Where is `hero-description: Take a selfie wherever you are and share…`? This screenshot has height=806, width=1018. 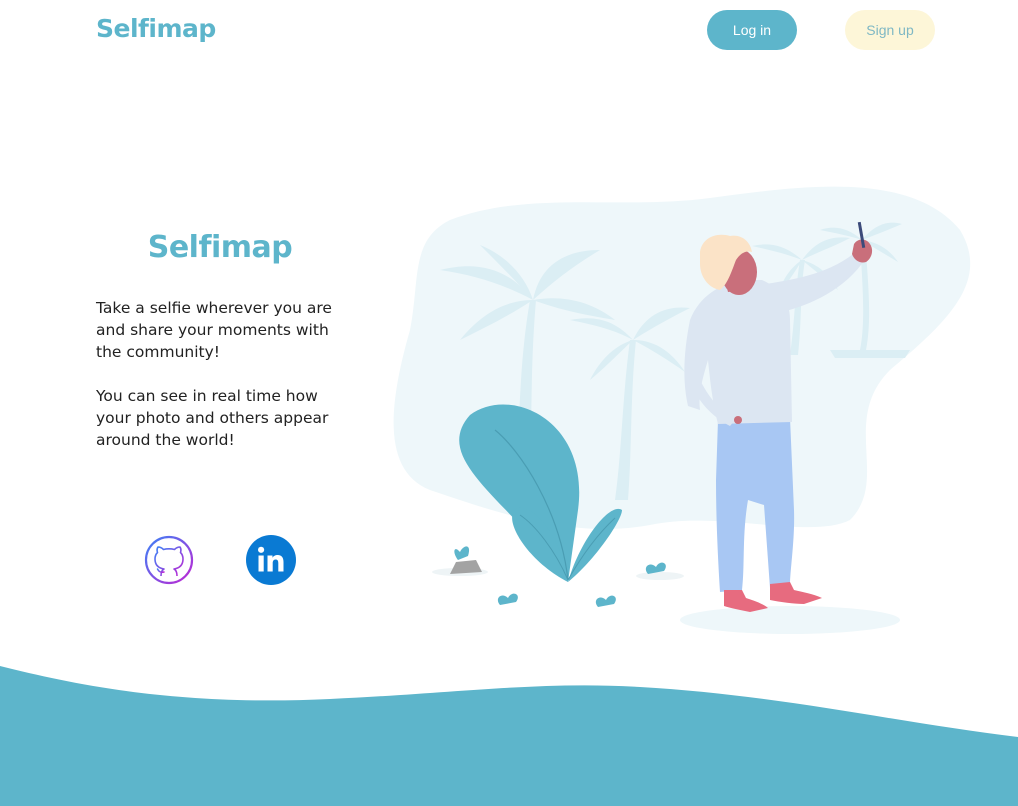
hero-description: Take a selfie wherever you are and share… is located at coordinates (214, 330).